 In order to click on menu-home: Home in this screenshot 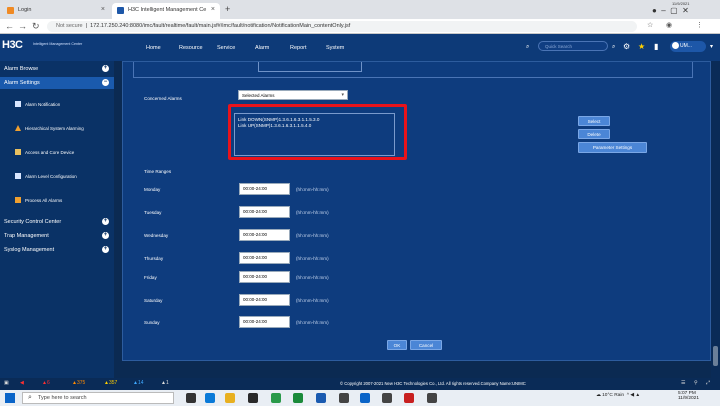, I will do `click(153, 48)`.